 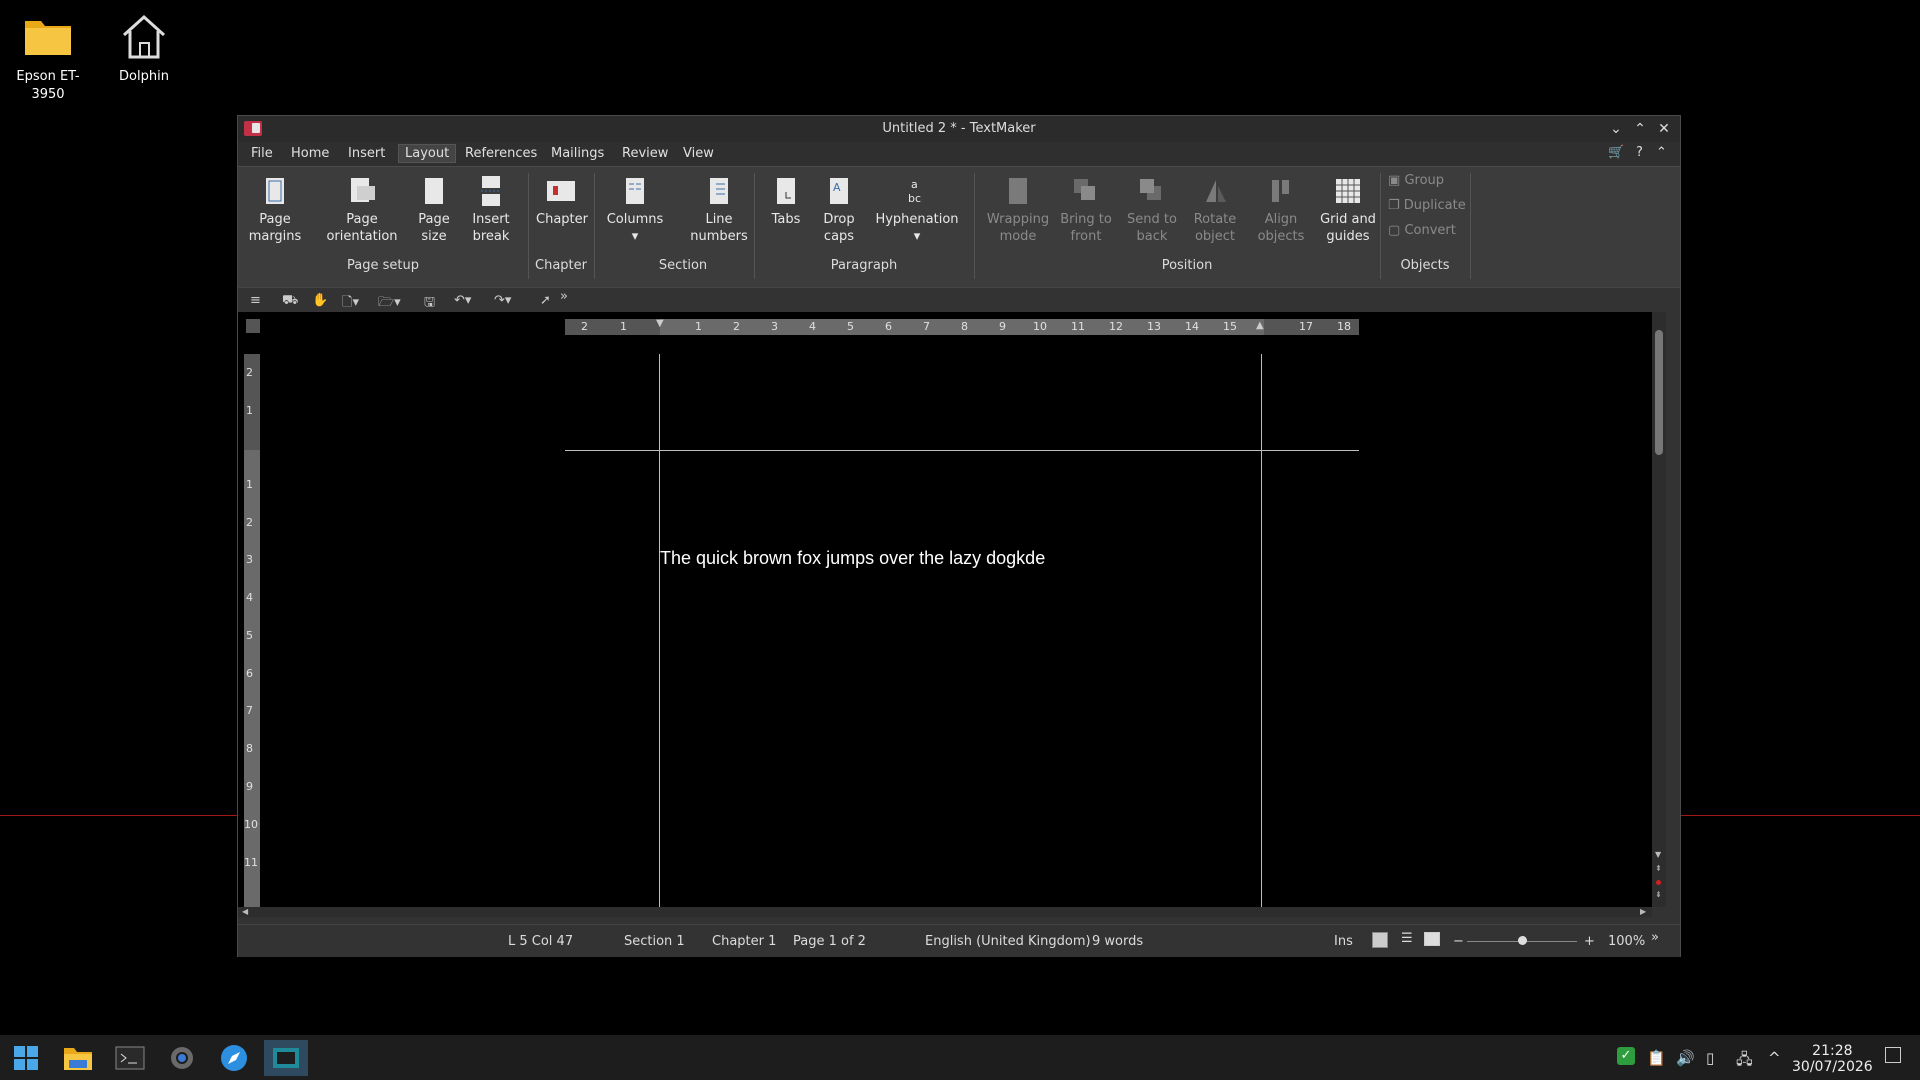 I want to click on menu-references: References, so click(x=501, y=153).